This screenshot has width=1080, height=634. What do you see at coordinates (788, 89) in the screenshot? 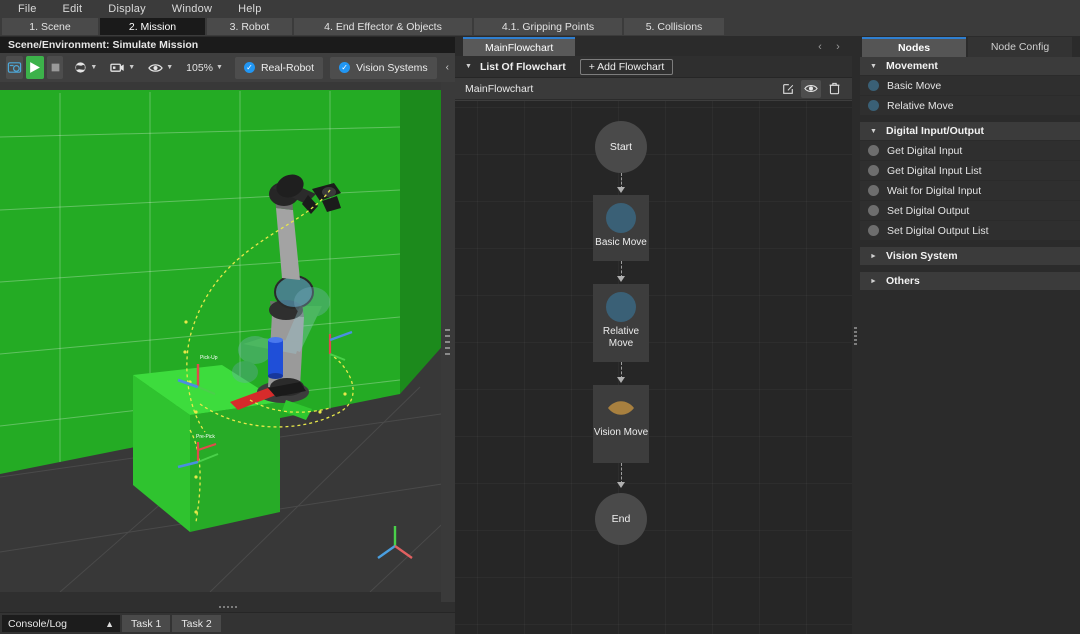
I see `edit-icon` at bounding box center [788, 89].